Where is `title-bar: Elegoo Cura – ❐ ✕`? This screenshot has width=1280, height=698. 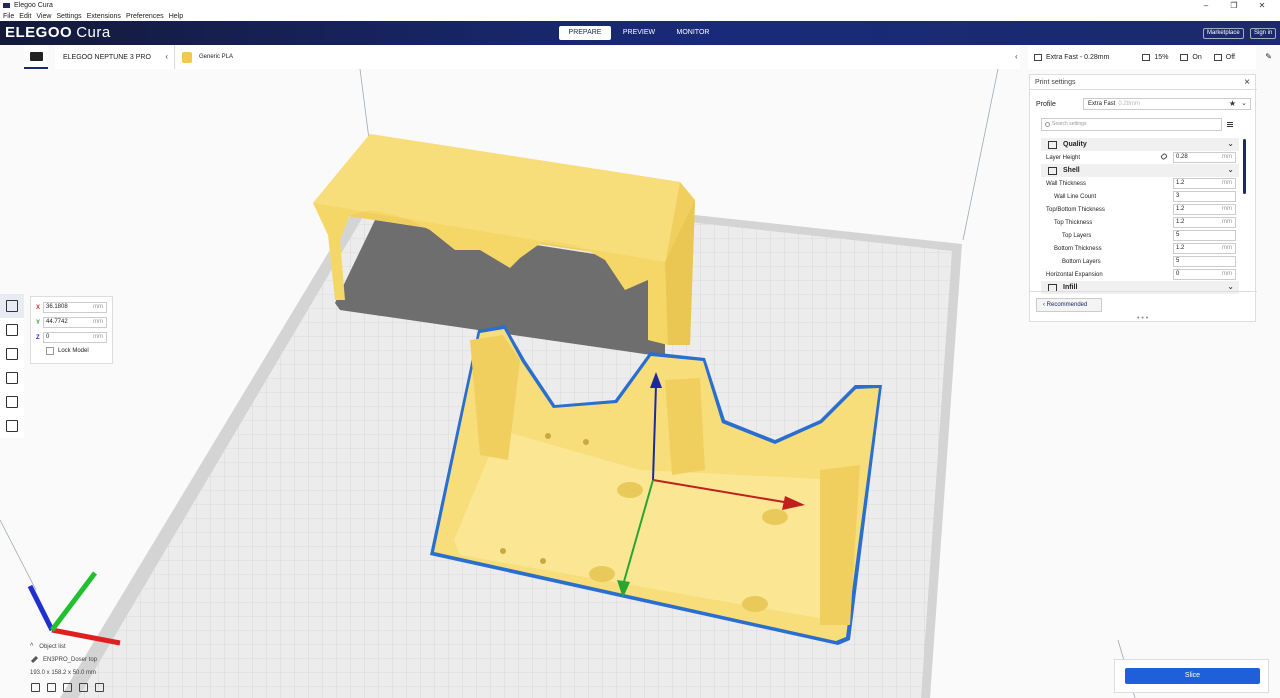
title-bar: Elegoo Cura – ❐ ✕ is located at coordinates (640, 5).